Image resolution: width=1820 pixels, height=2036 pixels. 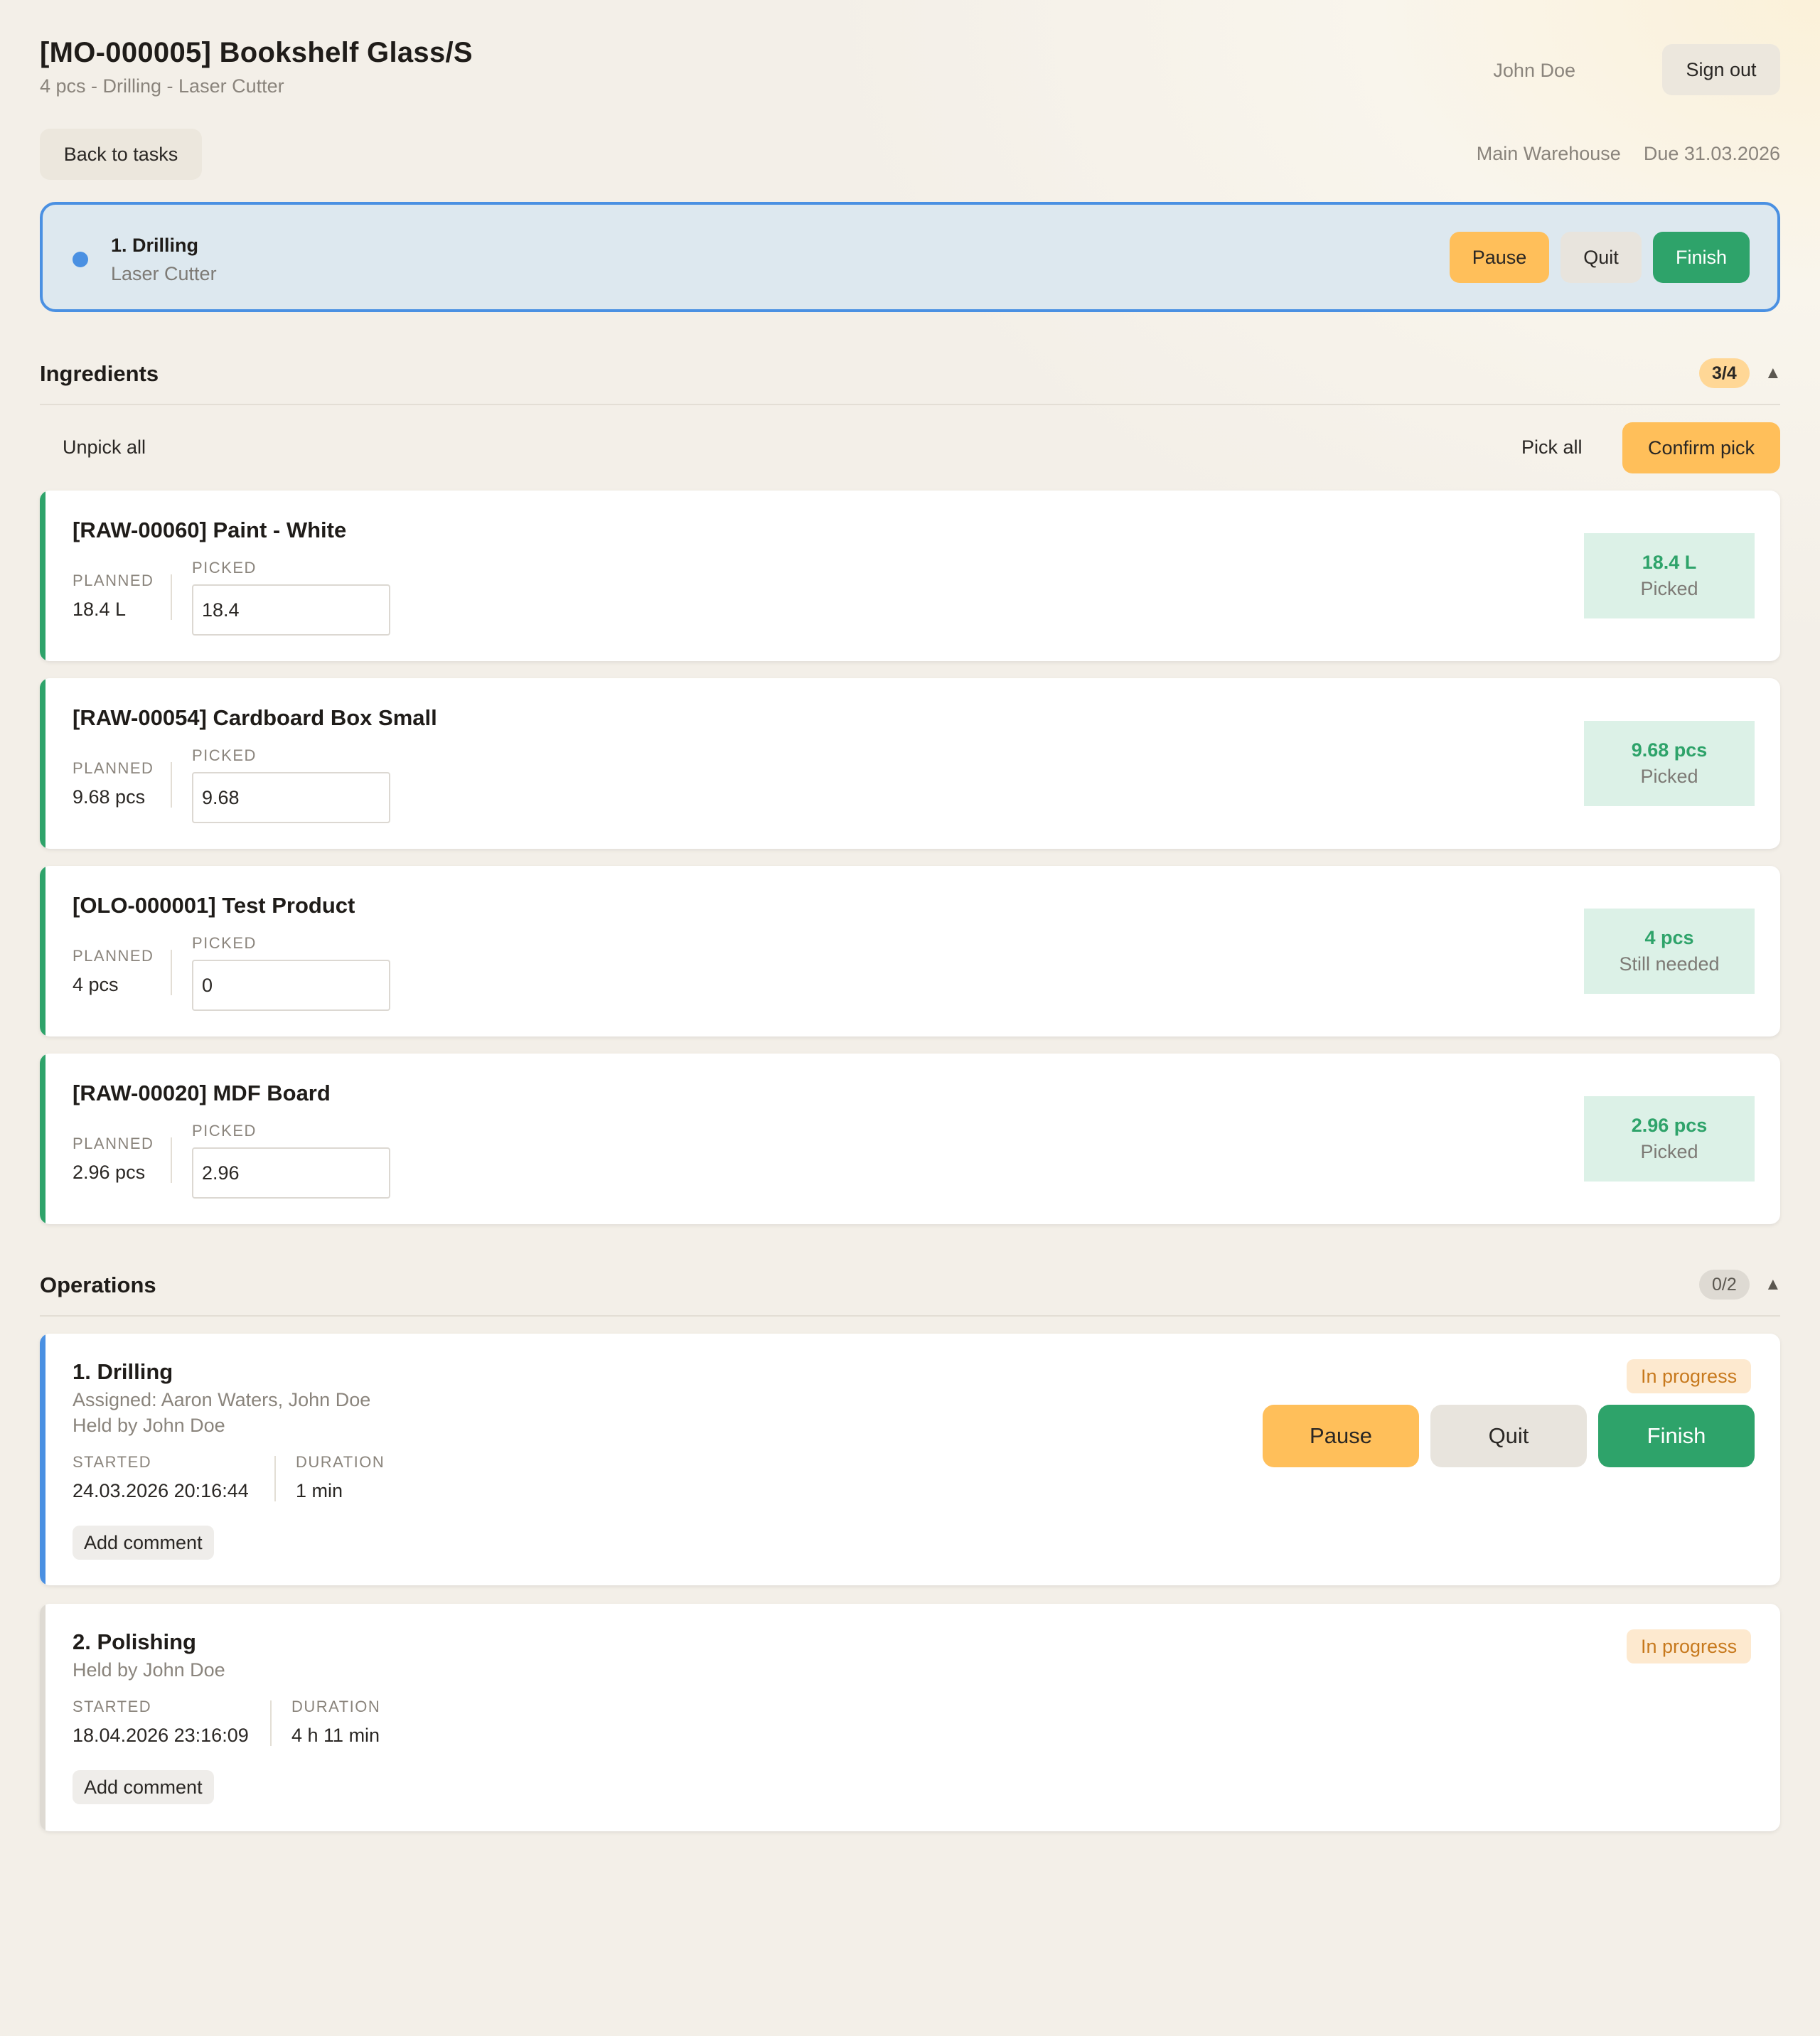 What do you see at coordinates (80, 259) in the screenshot?
I see `active-status-dot-icon` at bounding box center [80, 259].